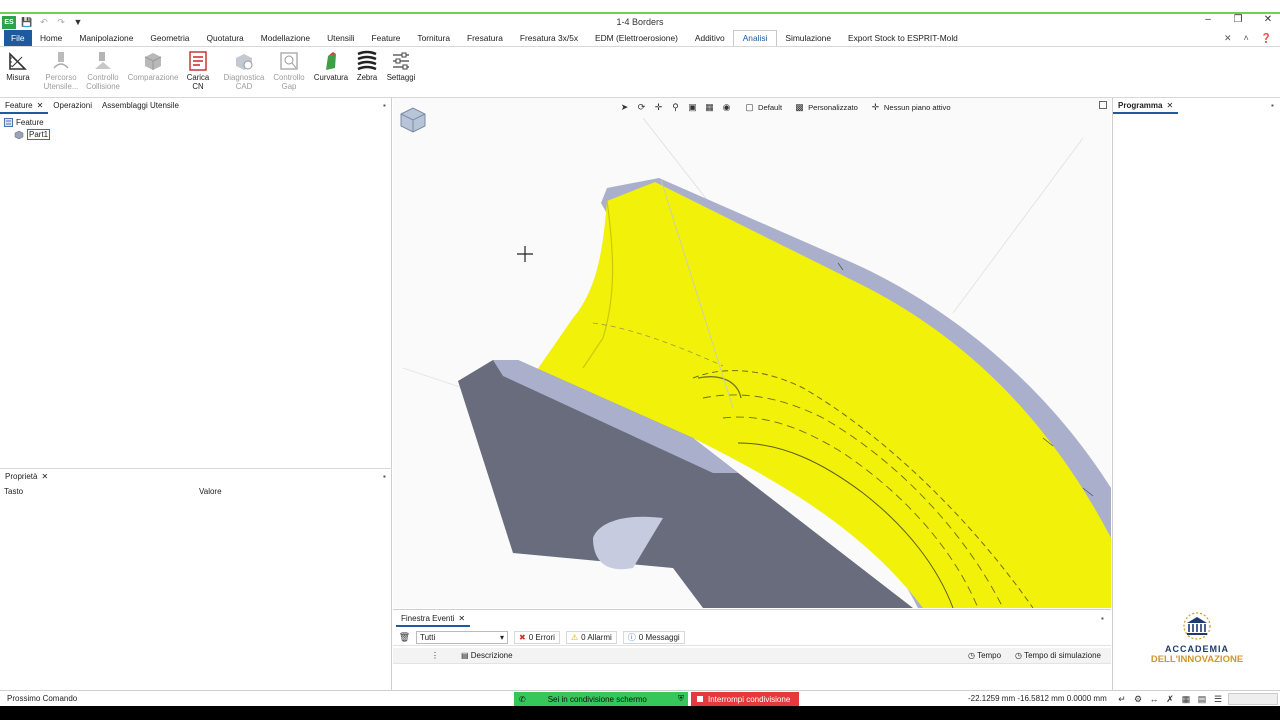  I want to click on description-column: ▤ Descrizione, so click(487, 655).